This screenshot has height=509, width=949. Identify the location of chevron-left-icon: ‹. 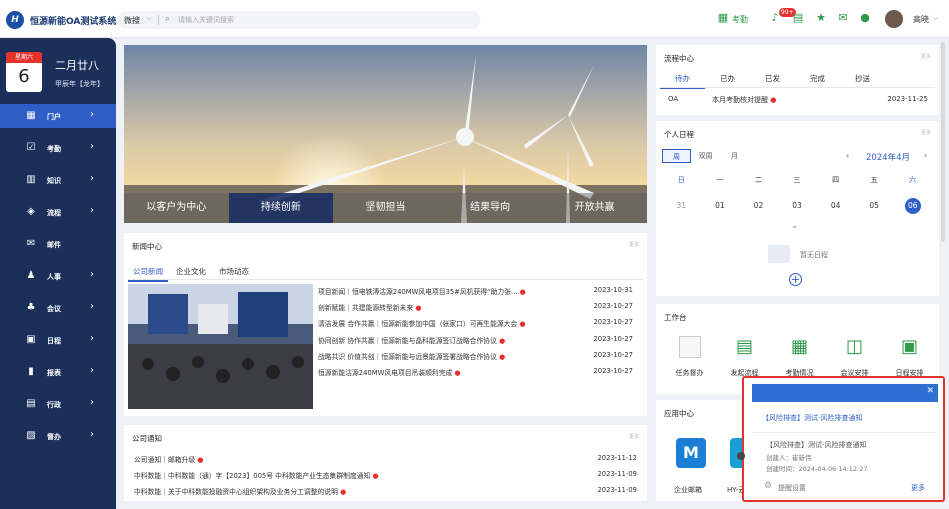
(847, 155).